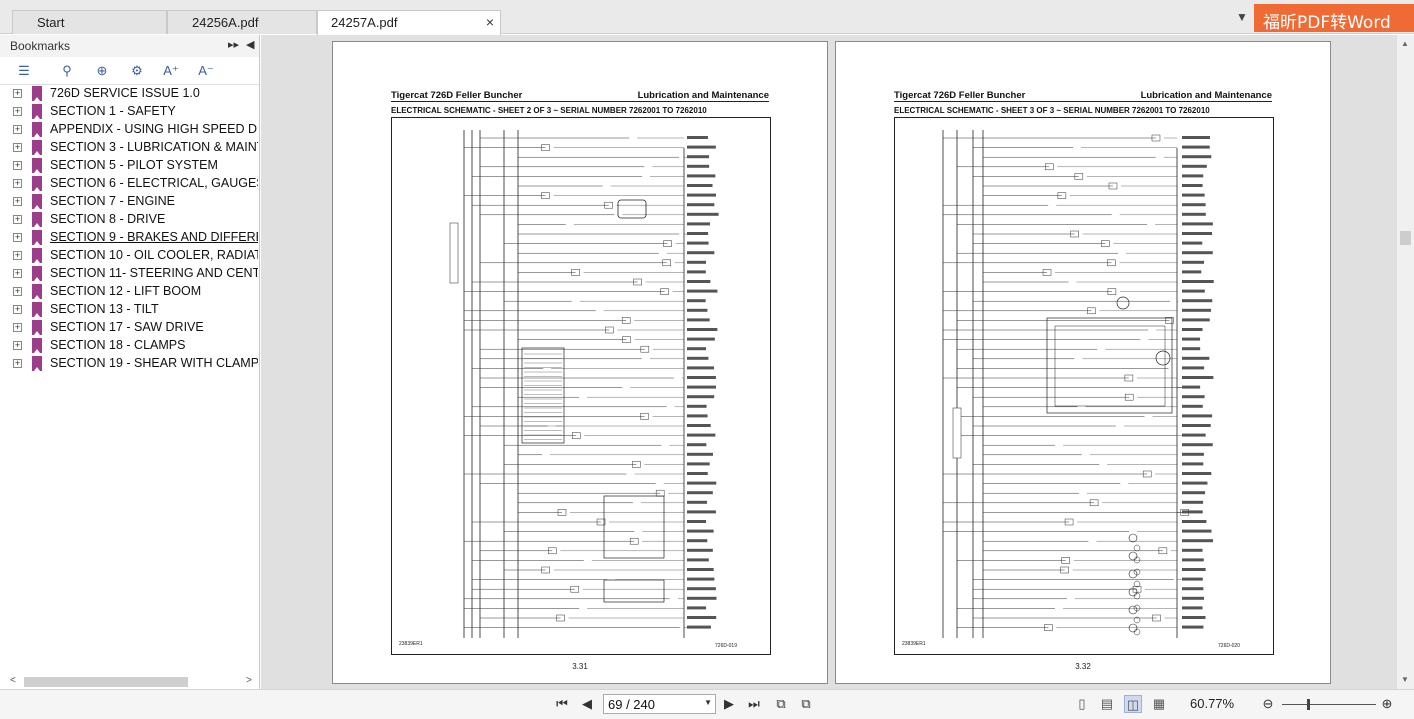 The width and height of the screenshot is (1414, 719). Describe the element at coordinates (249, 680) in the screenshot. I see `scroll-right-icon: >` at that location.